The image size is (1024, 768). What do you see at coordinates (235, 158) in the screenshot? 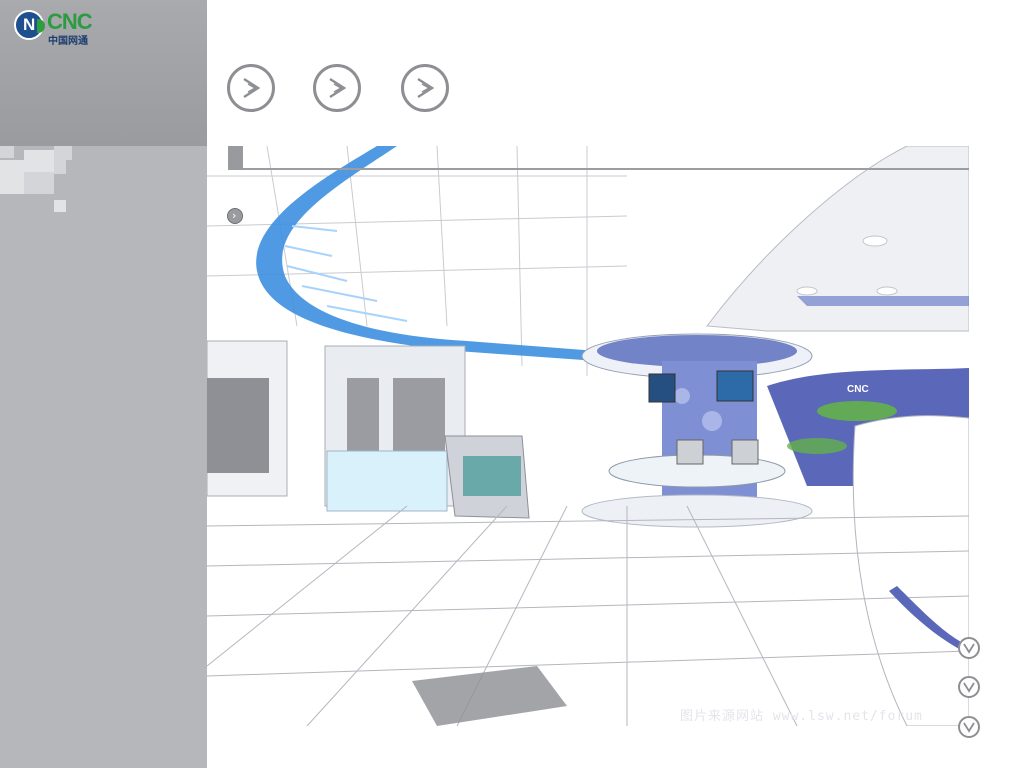
I see `frame-bar` at bounding box center [235, 158].